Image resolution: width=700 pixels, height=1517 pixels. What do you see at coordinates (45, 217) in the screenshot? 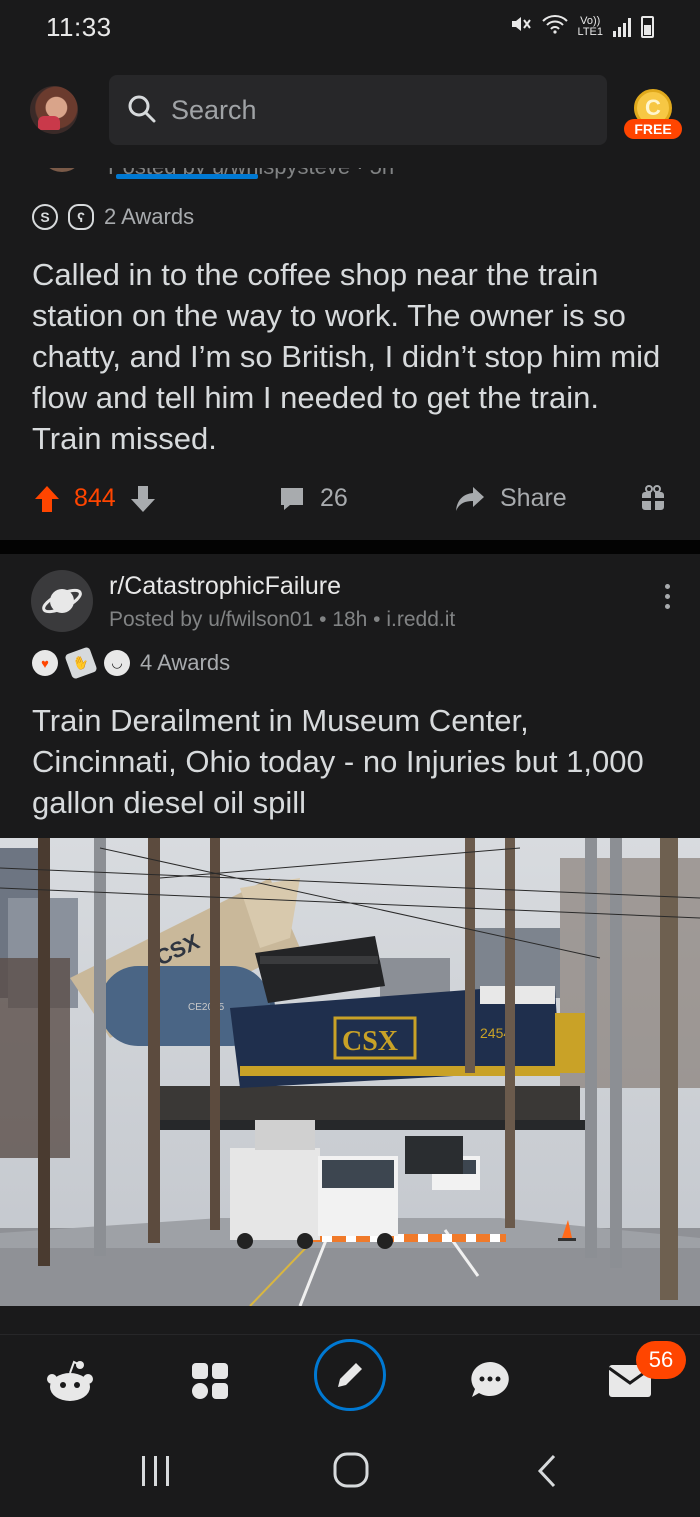
I see `silver-award-icon: S` at bounding box center [45, 217].